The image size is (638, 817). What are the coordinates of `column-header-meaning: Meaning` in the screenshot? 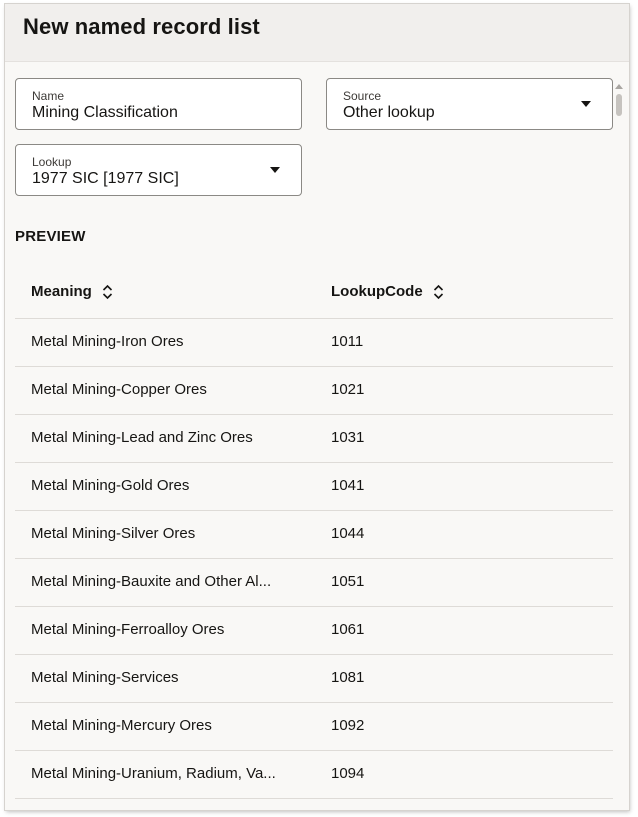 It's located at (72, 291).